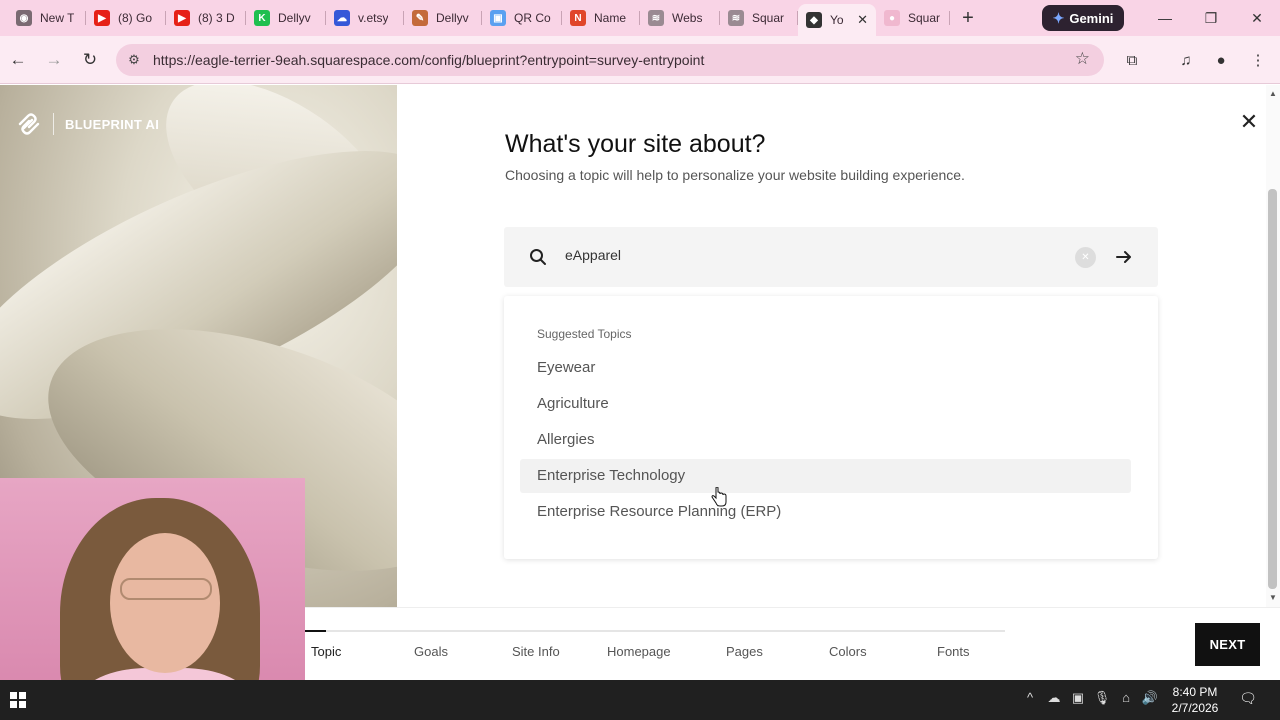 This screenshot has height=720, width=1280. Describe the element at coordinates (536, 651) in the screenshot. I see `step-site-info: Site Info` at that location.